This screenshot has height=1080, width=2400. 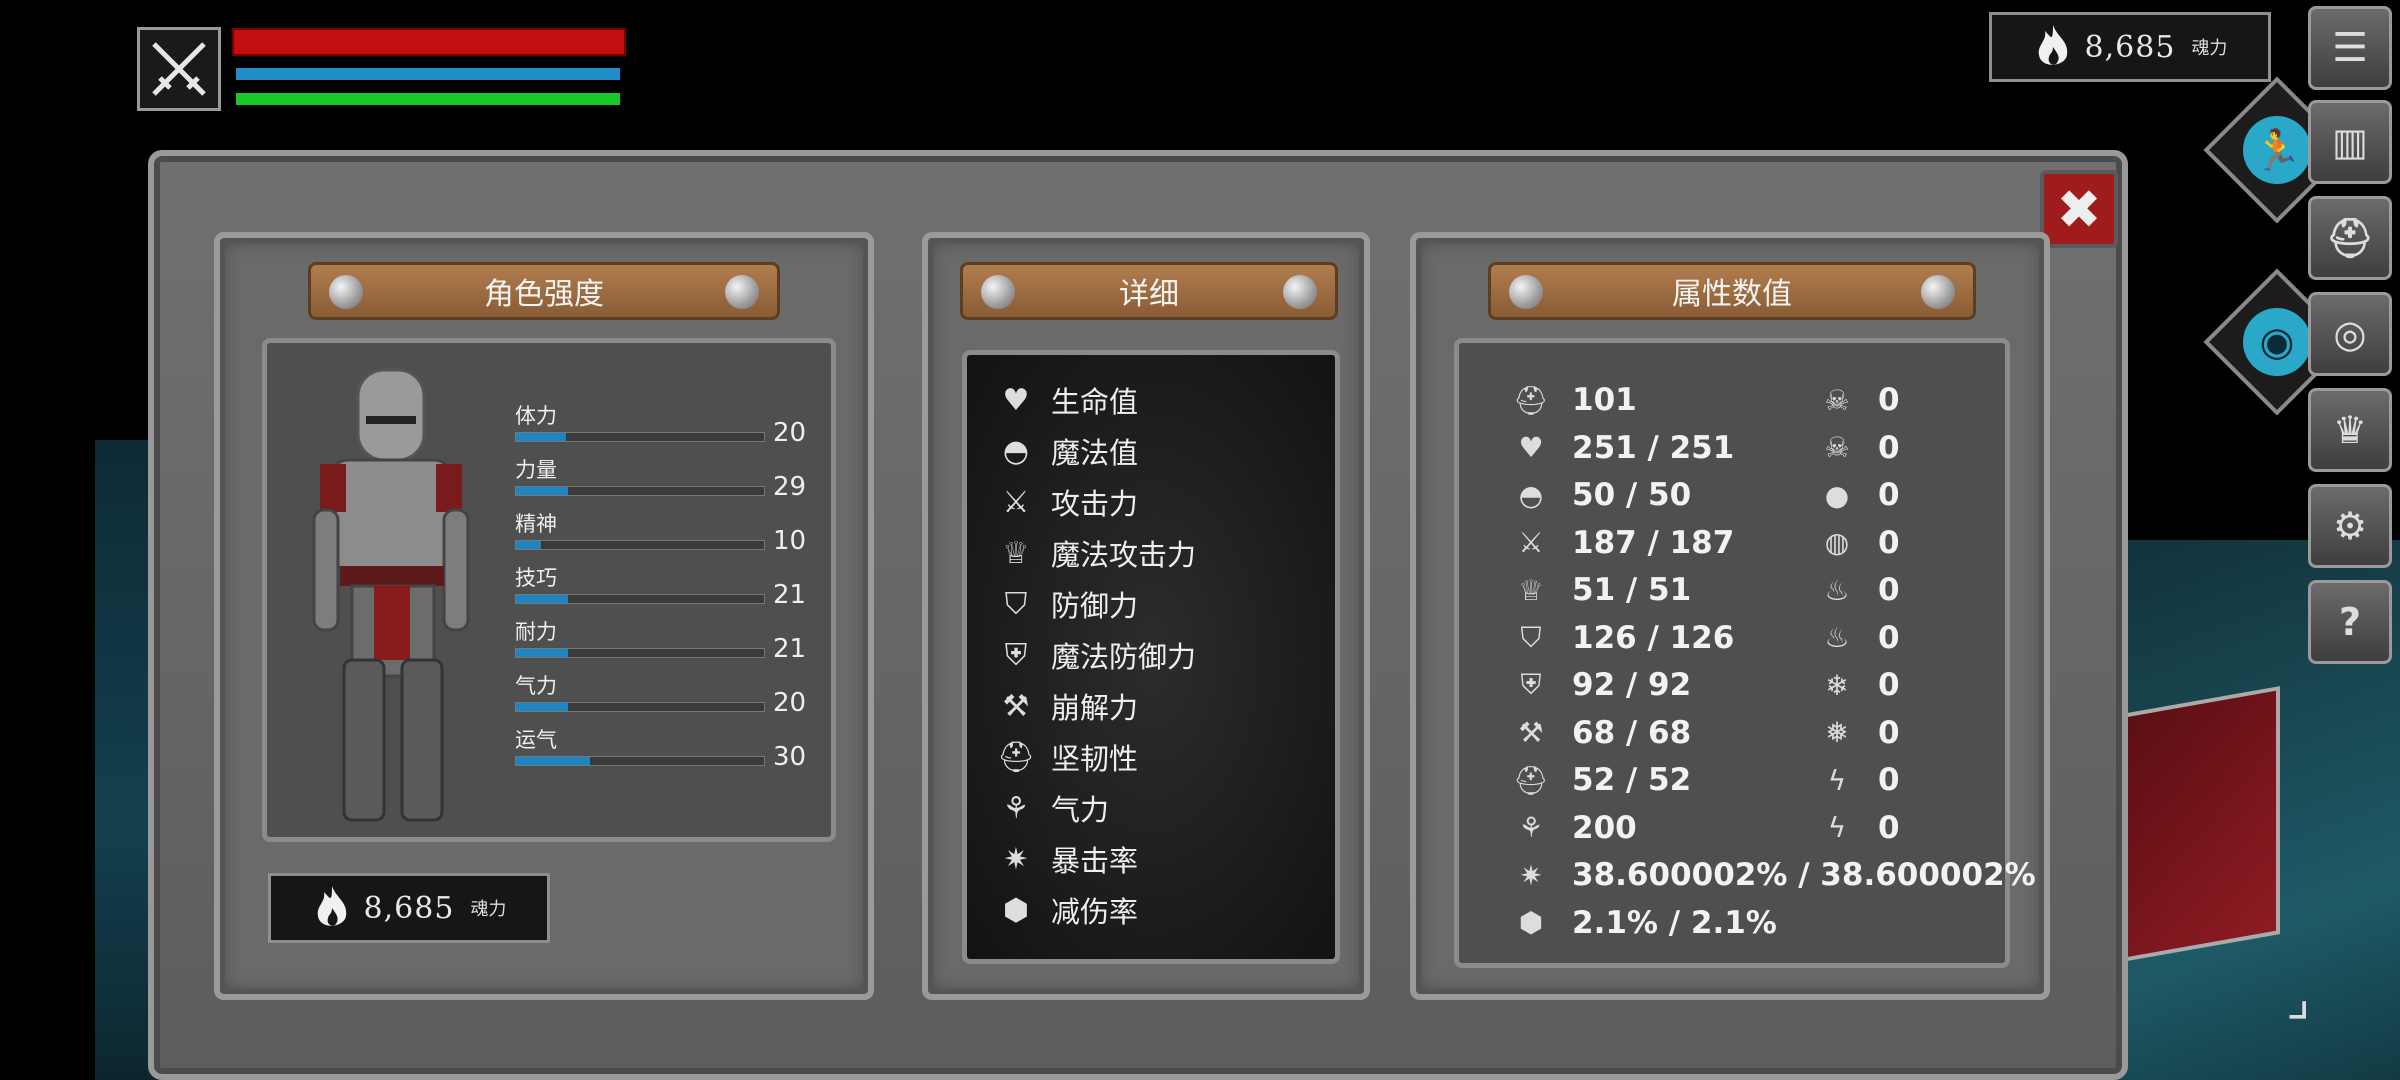 I want to click on fire-icon: ♨, so click(x=1837, y=590).